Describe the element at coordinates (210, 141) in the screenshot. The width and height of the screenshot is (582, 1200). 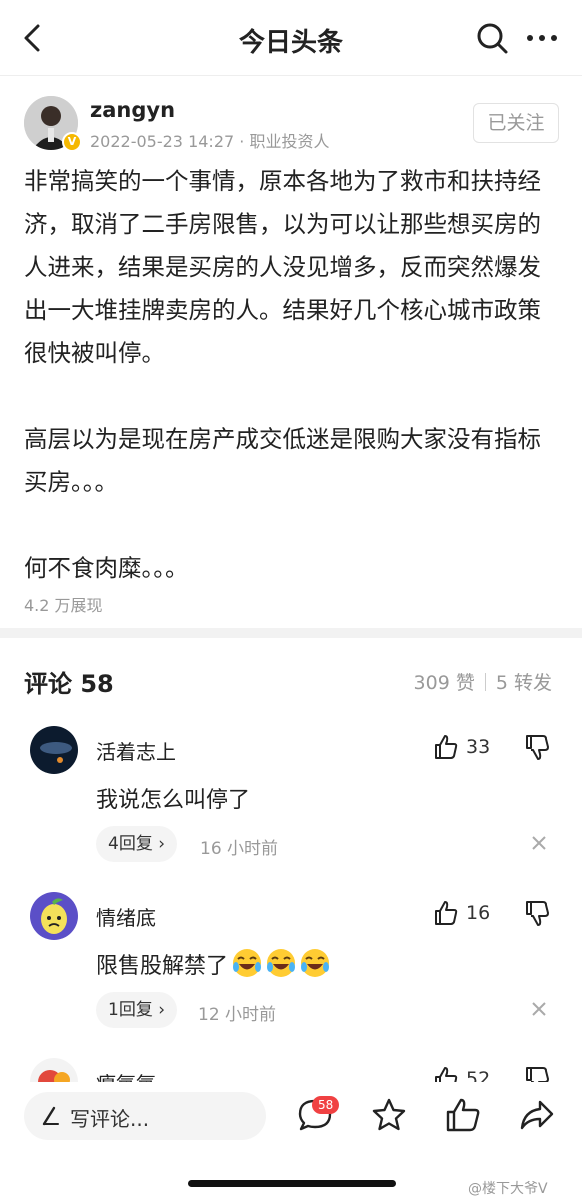
I see `post-meta: 2022-05-23 14:27 · 职业投资人` at that location.